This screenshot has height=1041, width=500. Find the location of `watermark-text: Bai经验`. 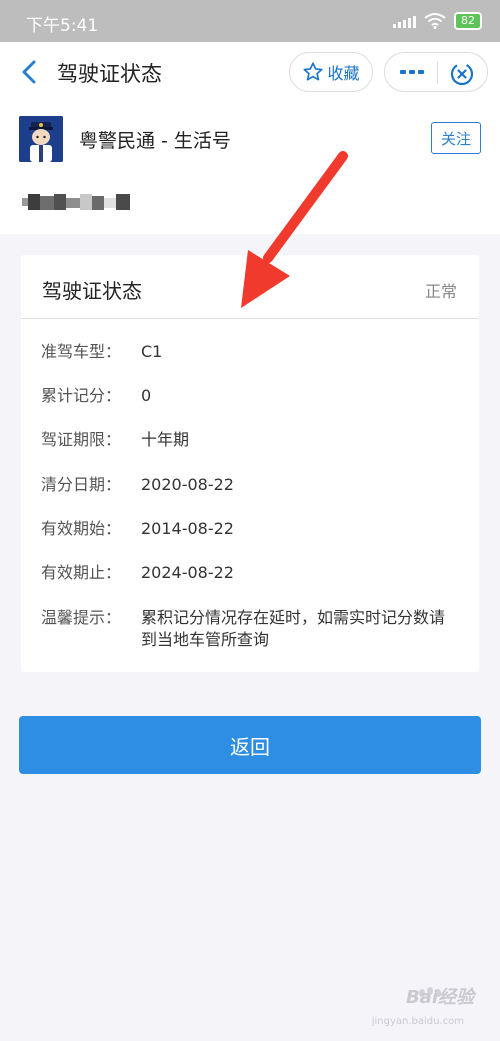

watermark-text: Bai经验 is located at coordinates (439, 997).